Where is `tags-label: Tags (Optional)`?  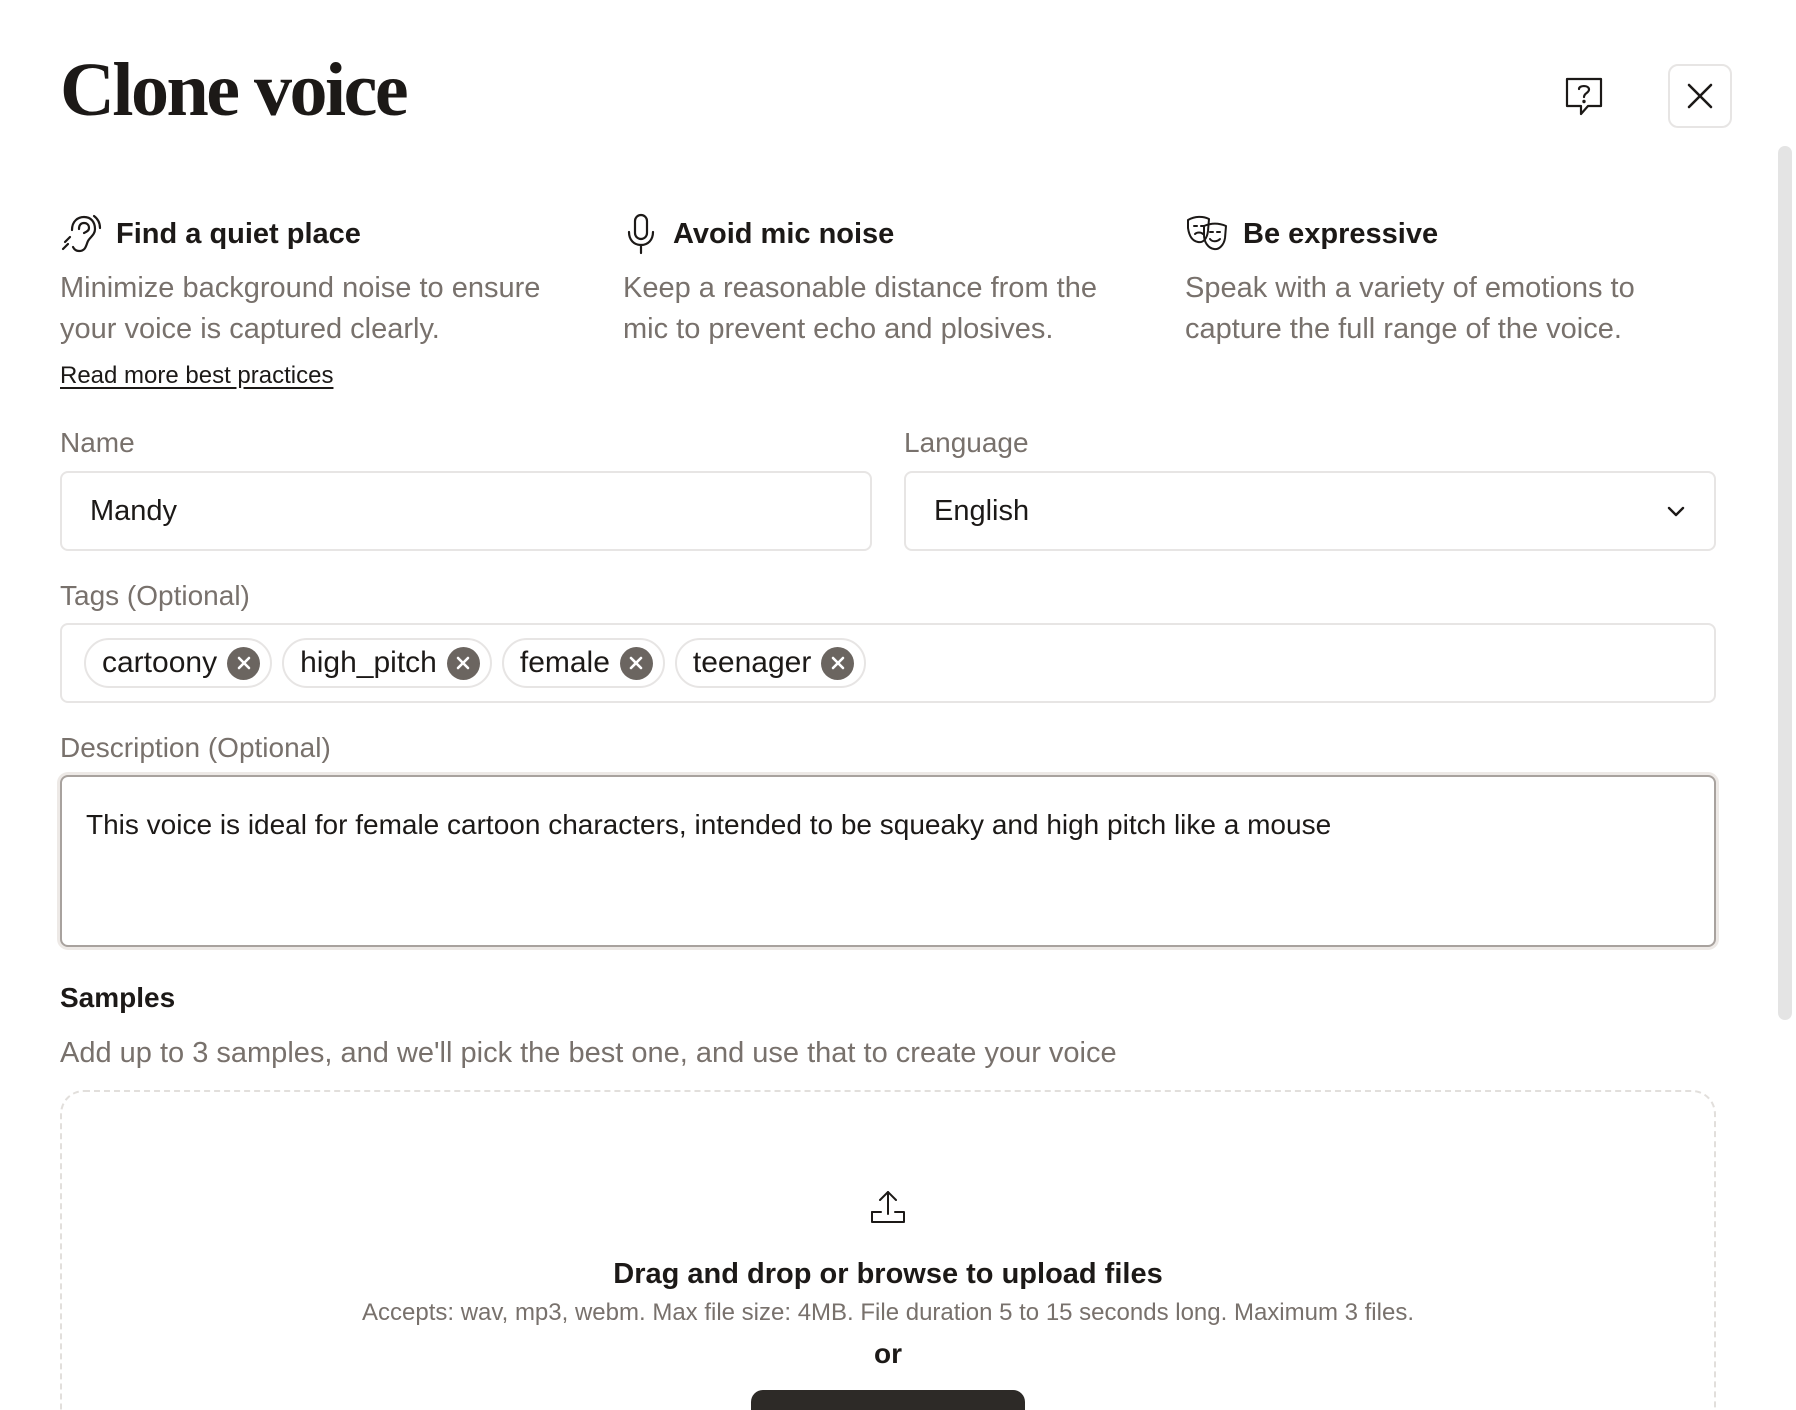 tags-label: Tags (Optional) is located at coordinates (155, 595).